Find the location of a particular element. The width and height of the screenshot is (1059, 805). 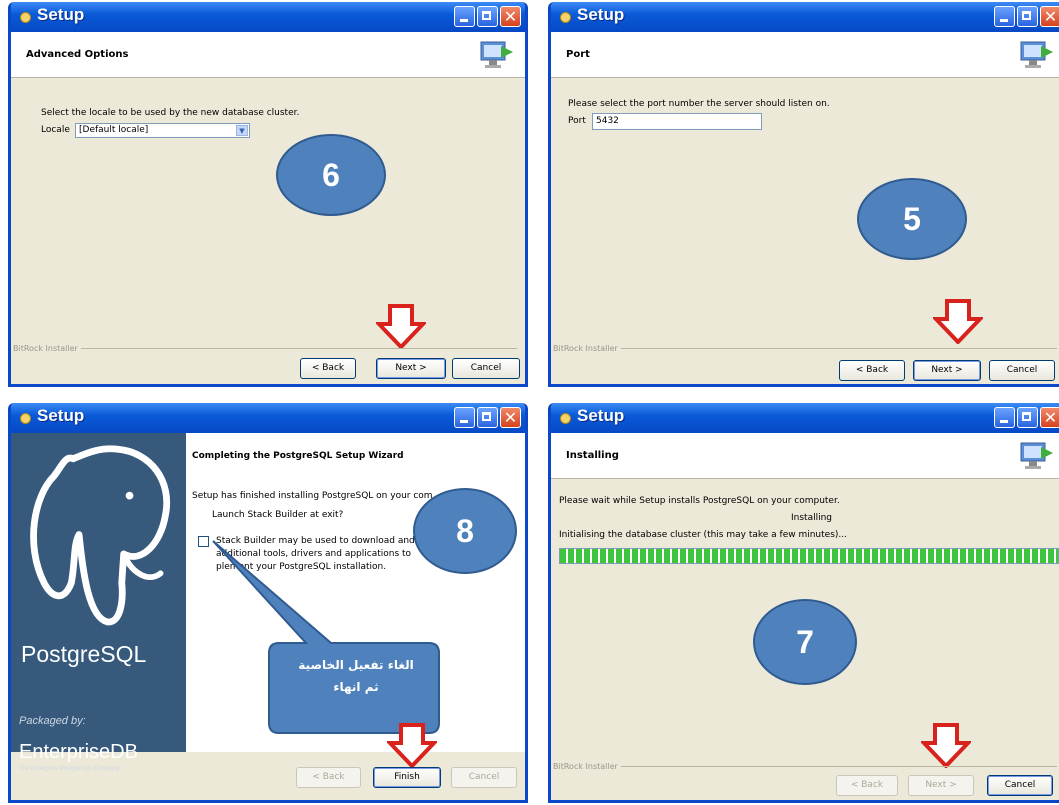

port-input-value: 5432 is located at coordinates (607, 121).